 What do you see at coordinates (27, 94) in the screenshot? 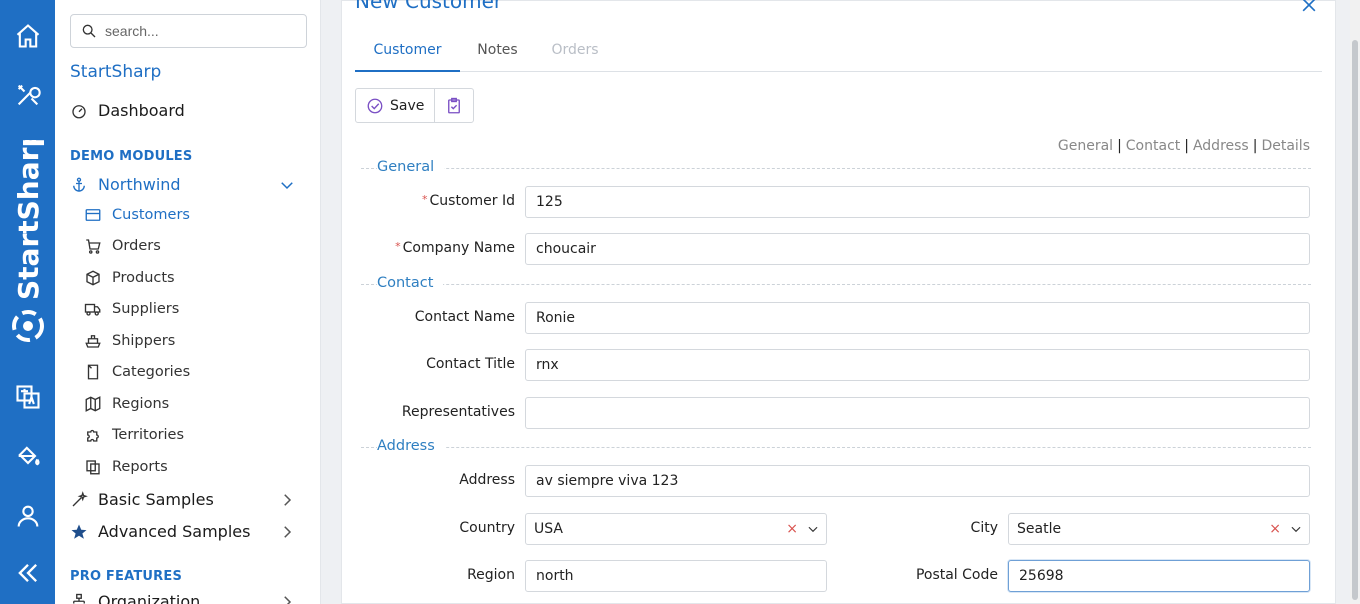
I see `tools-icon` at bounding box center [27, 94].